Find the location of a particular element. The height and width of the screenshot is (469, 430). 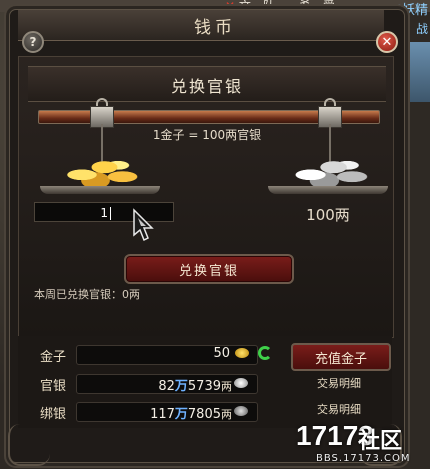

corner-ornament-bottom-left is located at coordinates (29, 445).